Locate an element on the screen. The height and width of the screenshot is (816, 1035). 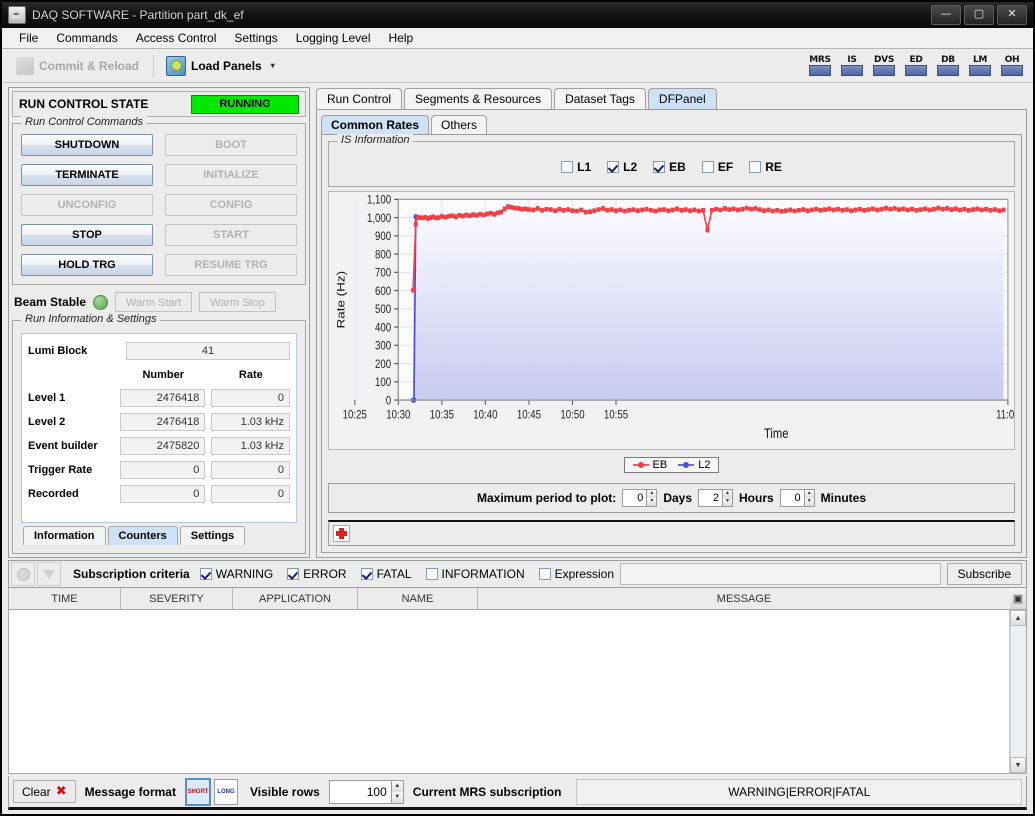
legend-item-l2: L2 is located at coordinates (694, 465).